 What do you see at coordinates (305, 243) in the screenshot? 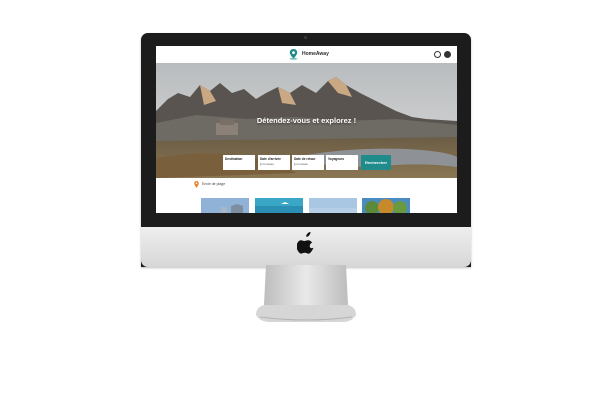
I see `apple-icon` at bounding box center [305, 243].